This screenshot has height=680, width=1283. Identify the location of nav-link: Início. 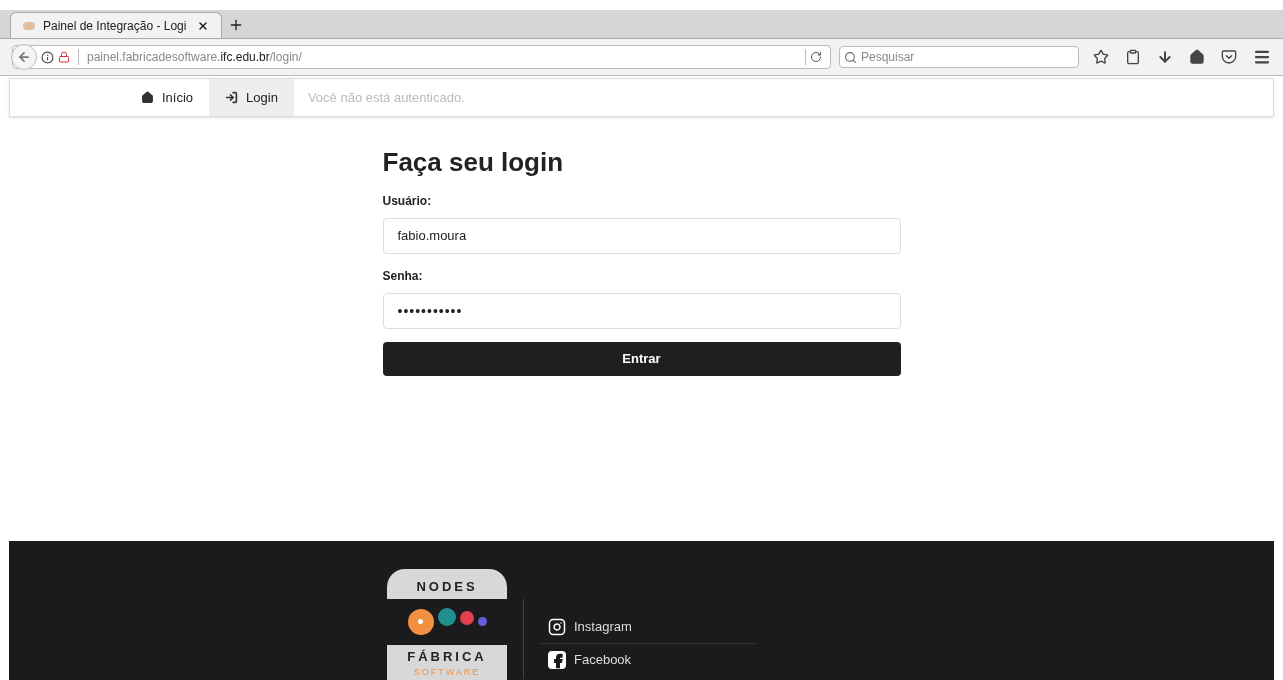
(167, 97).